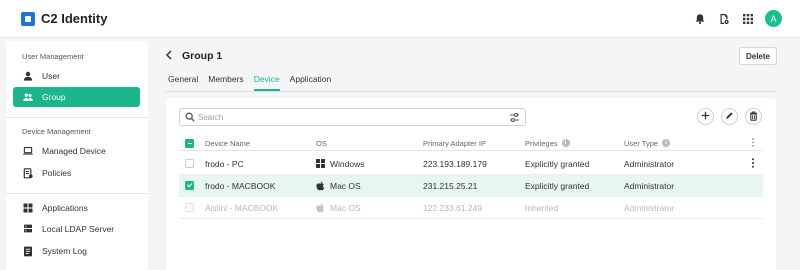 The image size is (800, 270). I want to click on column-header-device-name: Device Name, so click(227, 143).